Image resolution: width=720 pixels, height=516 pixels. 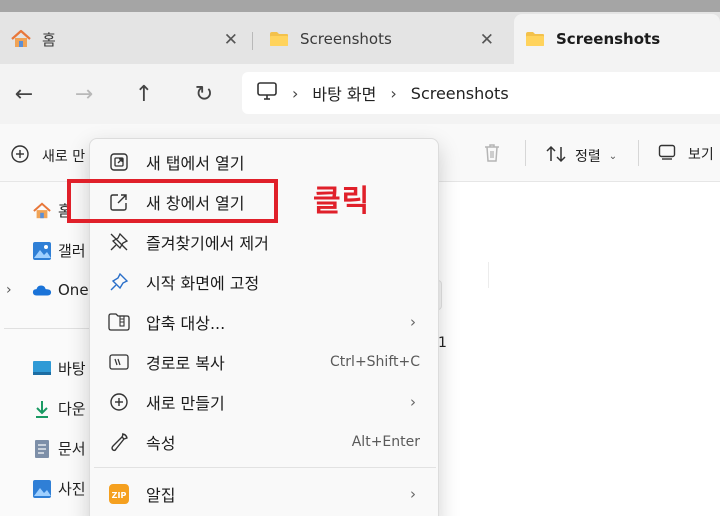 What do you see at coordinates (203, 283) in the screenshot?
I see `menu-label: 시작 화면에 고정` at bounding box center [203, 283].